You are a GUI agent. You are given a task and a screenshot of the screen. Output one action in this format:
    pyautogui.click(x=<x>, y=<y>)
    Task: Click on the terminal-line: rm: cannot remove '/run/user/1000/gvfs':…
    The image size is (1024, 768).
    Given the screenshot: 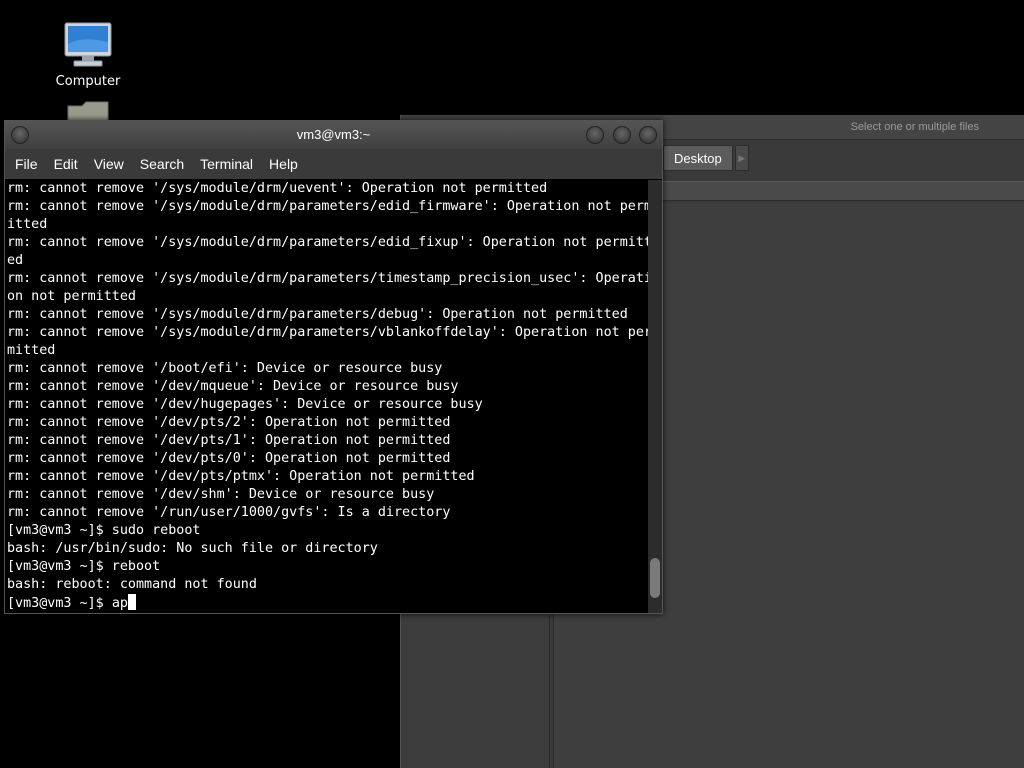 What is the action you would take?
    pyautogui.click(x=229, y=512)
    